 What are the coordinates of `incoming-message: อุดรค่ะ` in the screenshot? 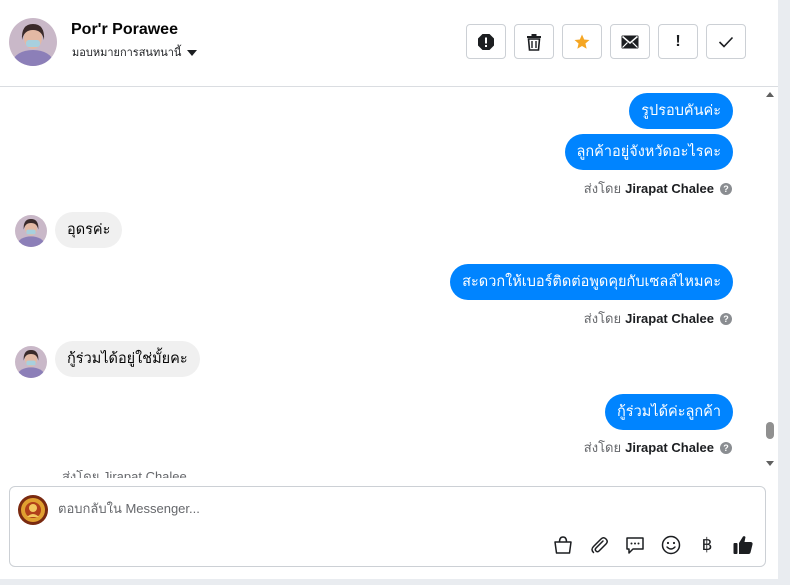 It's located at (89, 230).